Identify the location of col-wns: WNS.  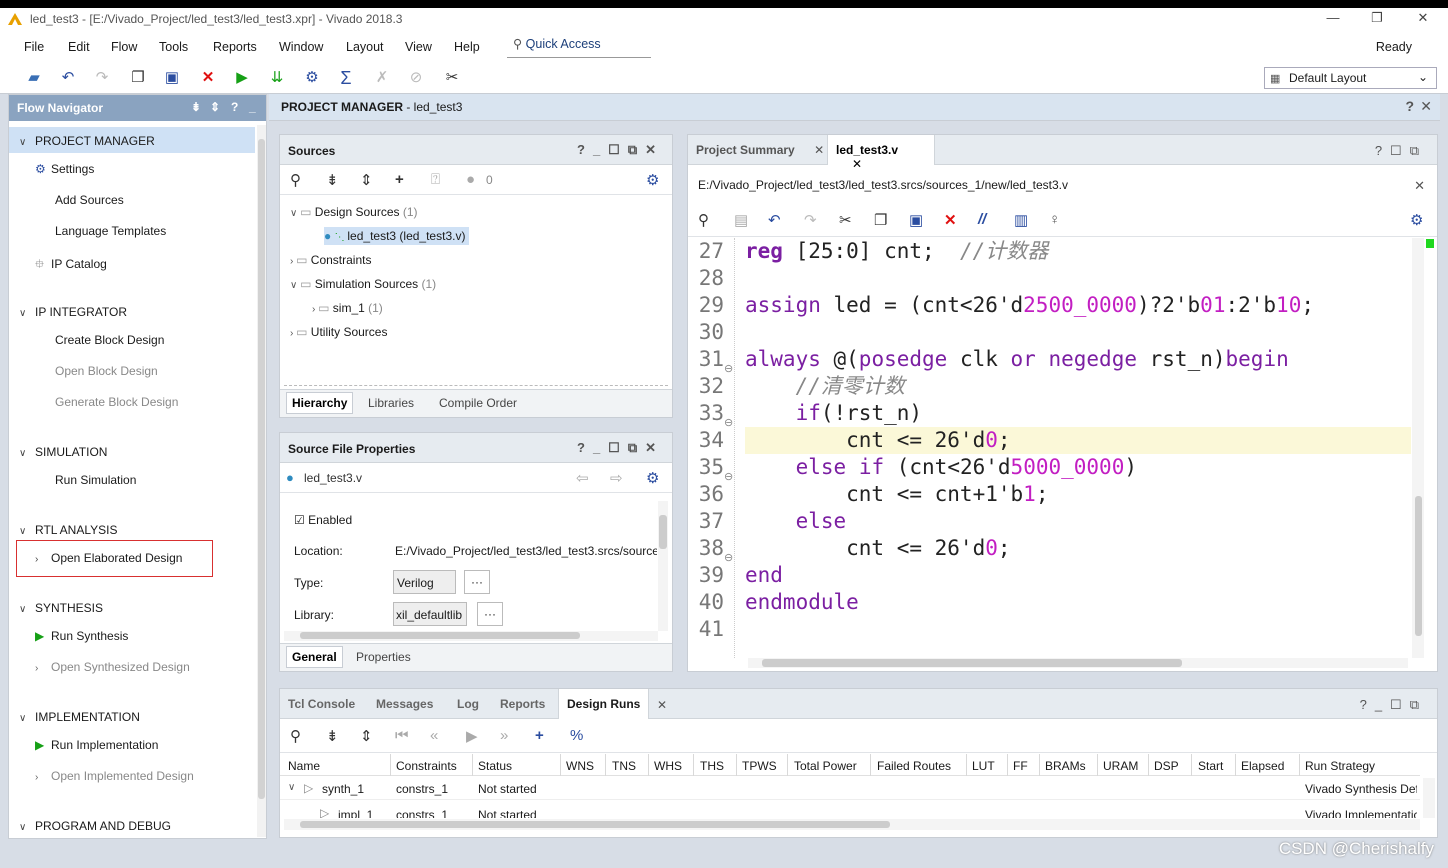
(580, 766).